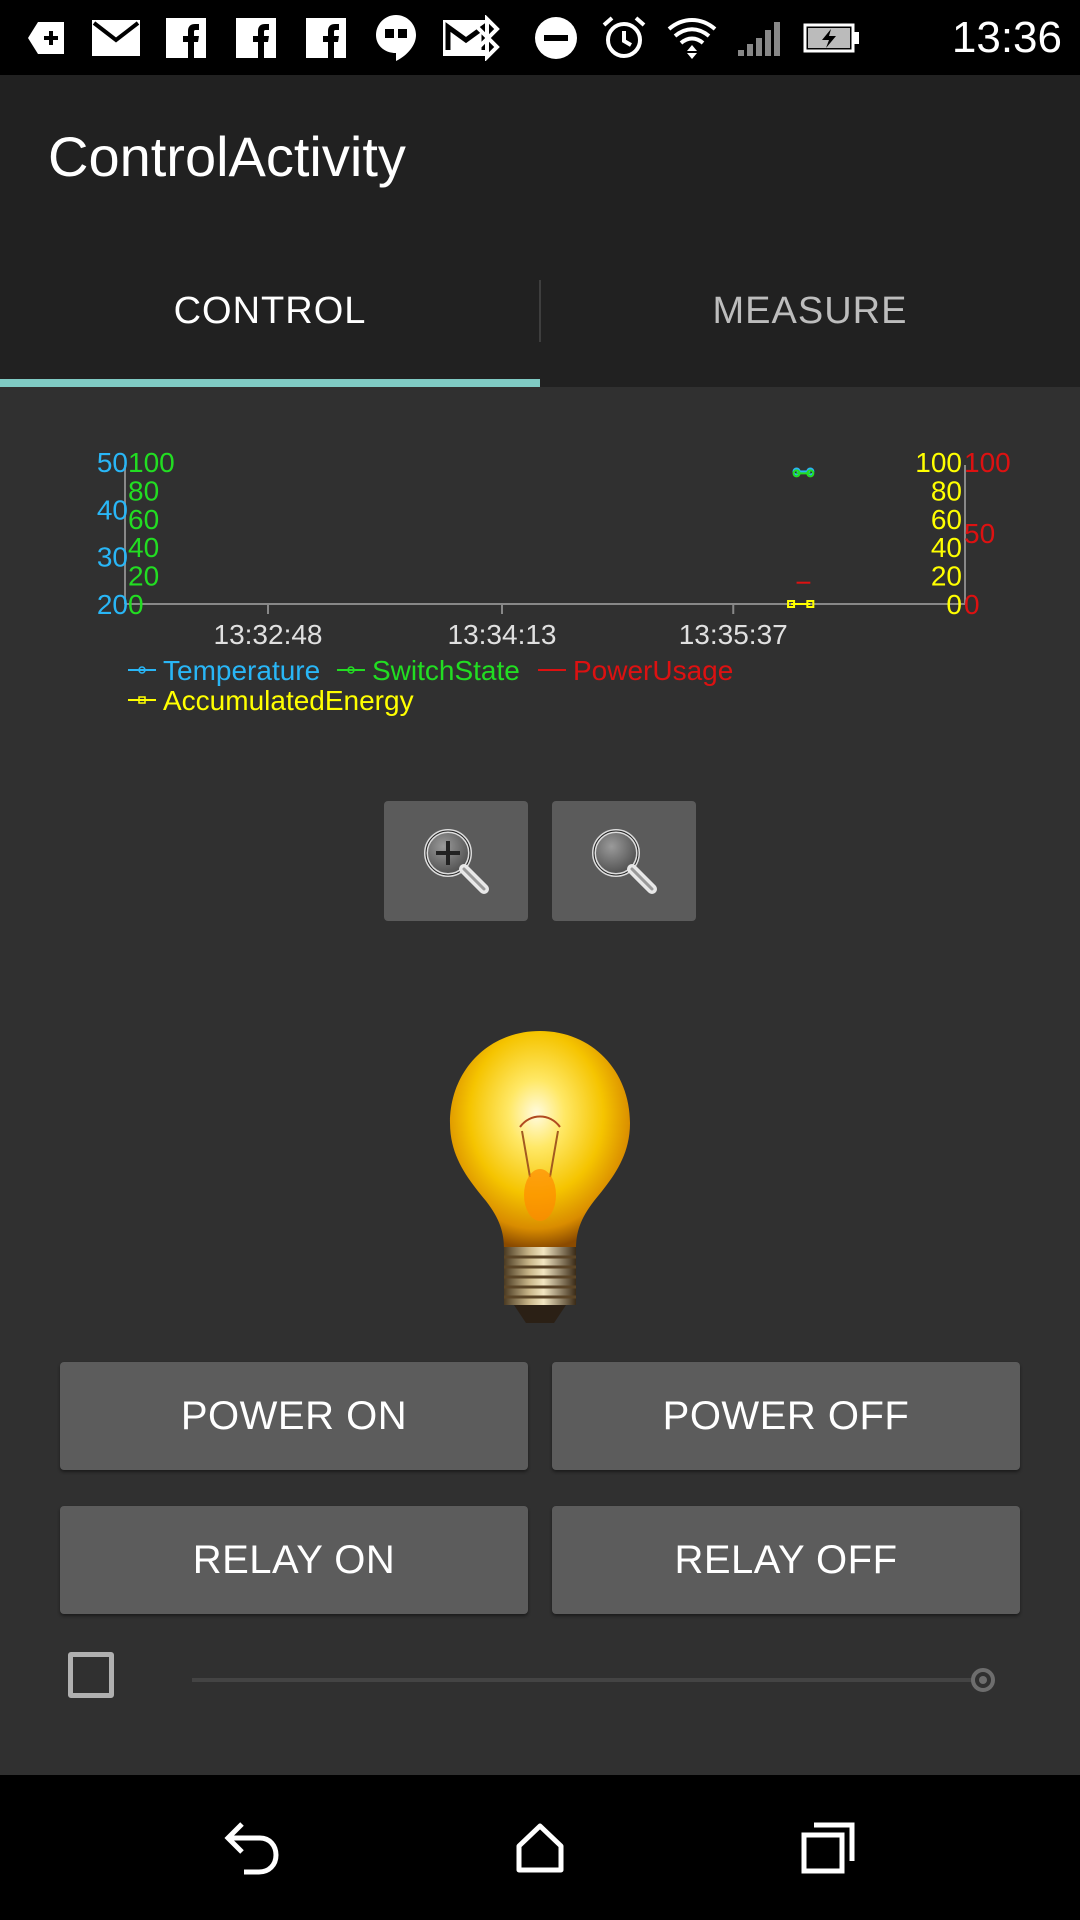  I want to click on status-bar: 13:36, so click(540, 37).